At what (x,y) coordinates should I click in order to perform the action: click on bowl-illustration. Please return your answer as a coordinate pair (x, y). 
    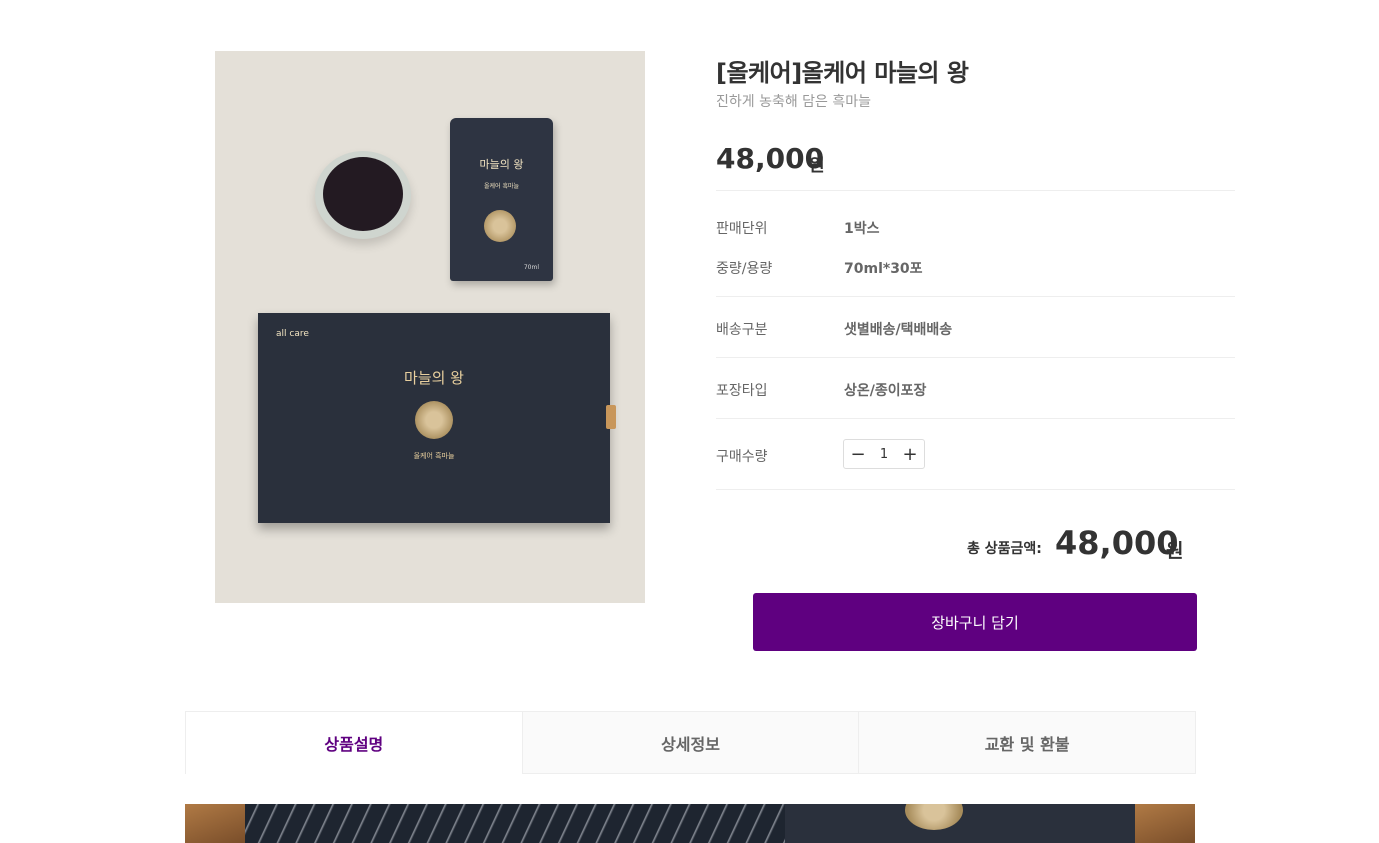
    Looking at the image, I should click on (363, 195).